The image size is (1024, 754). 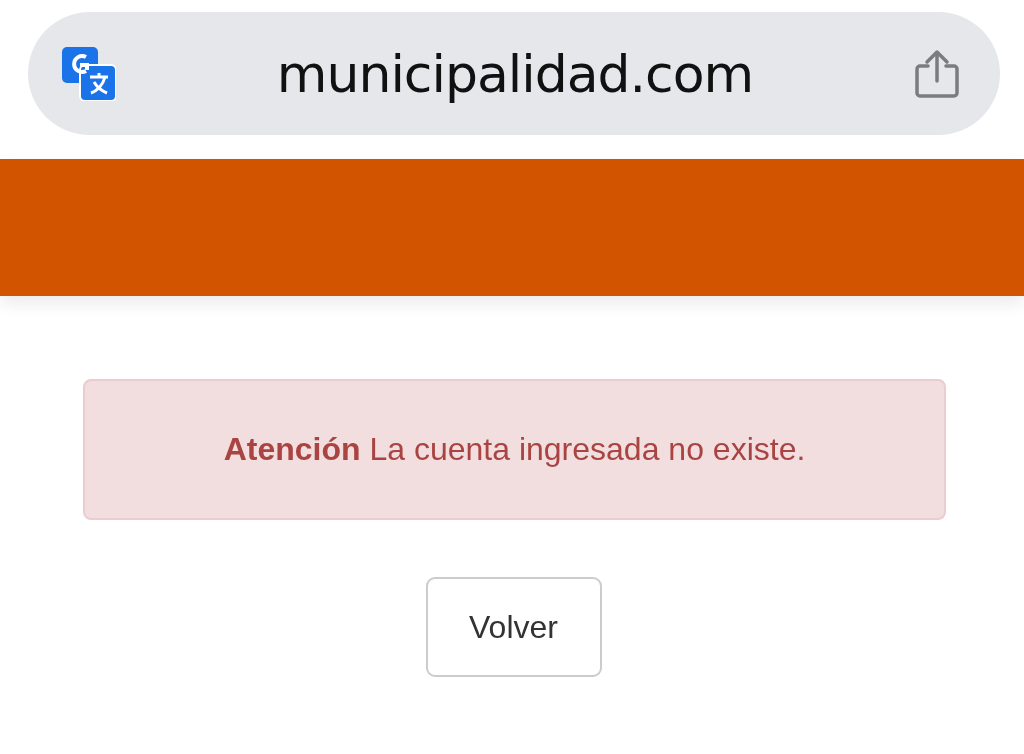 I want to click on url-text: municipalidad.com, so click(x=515, y=73).